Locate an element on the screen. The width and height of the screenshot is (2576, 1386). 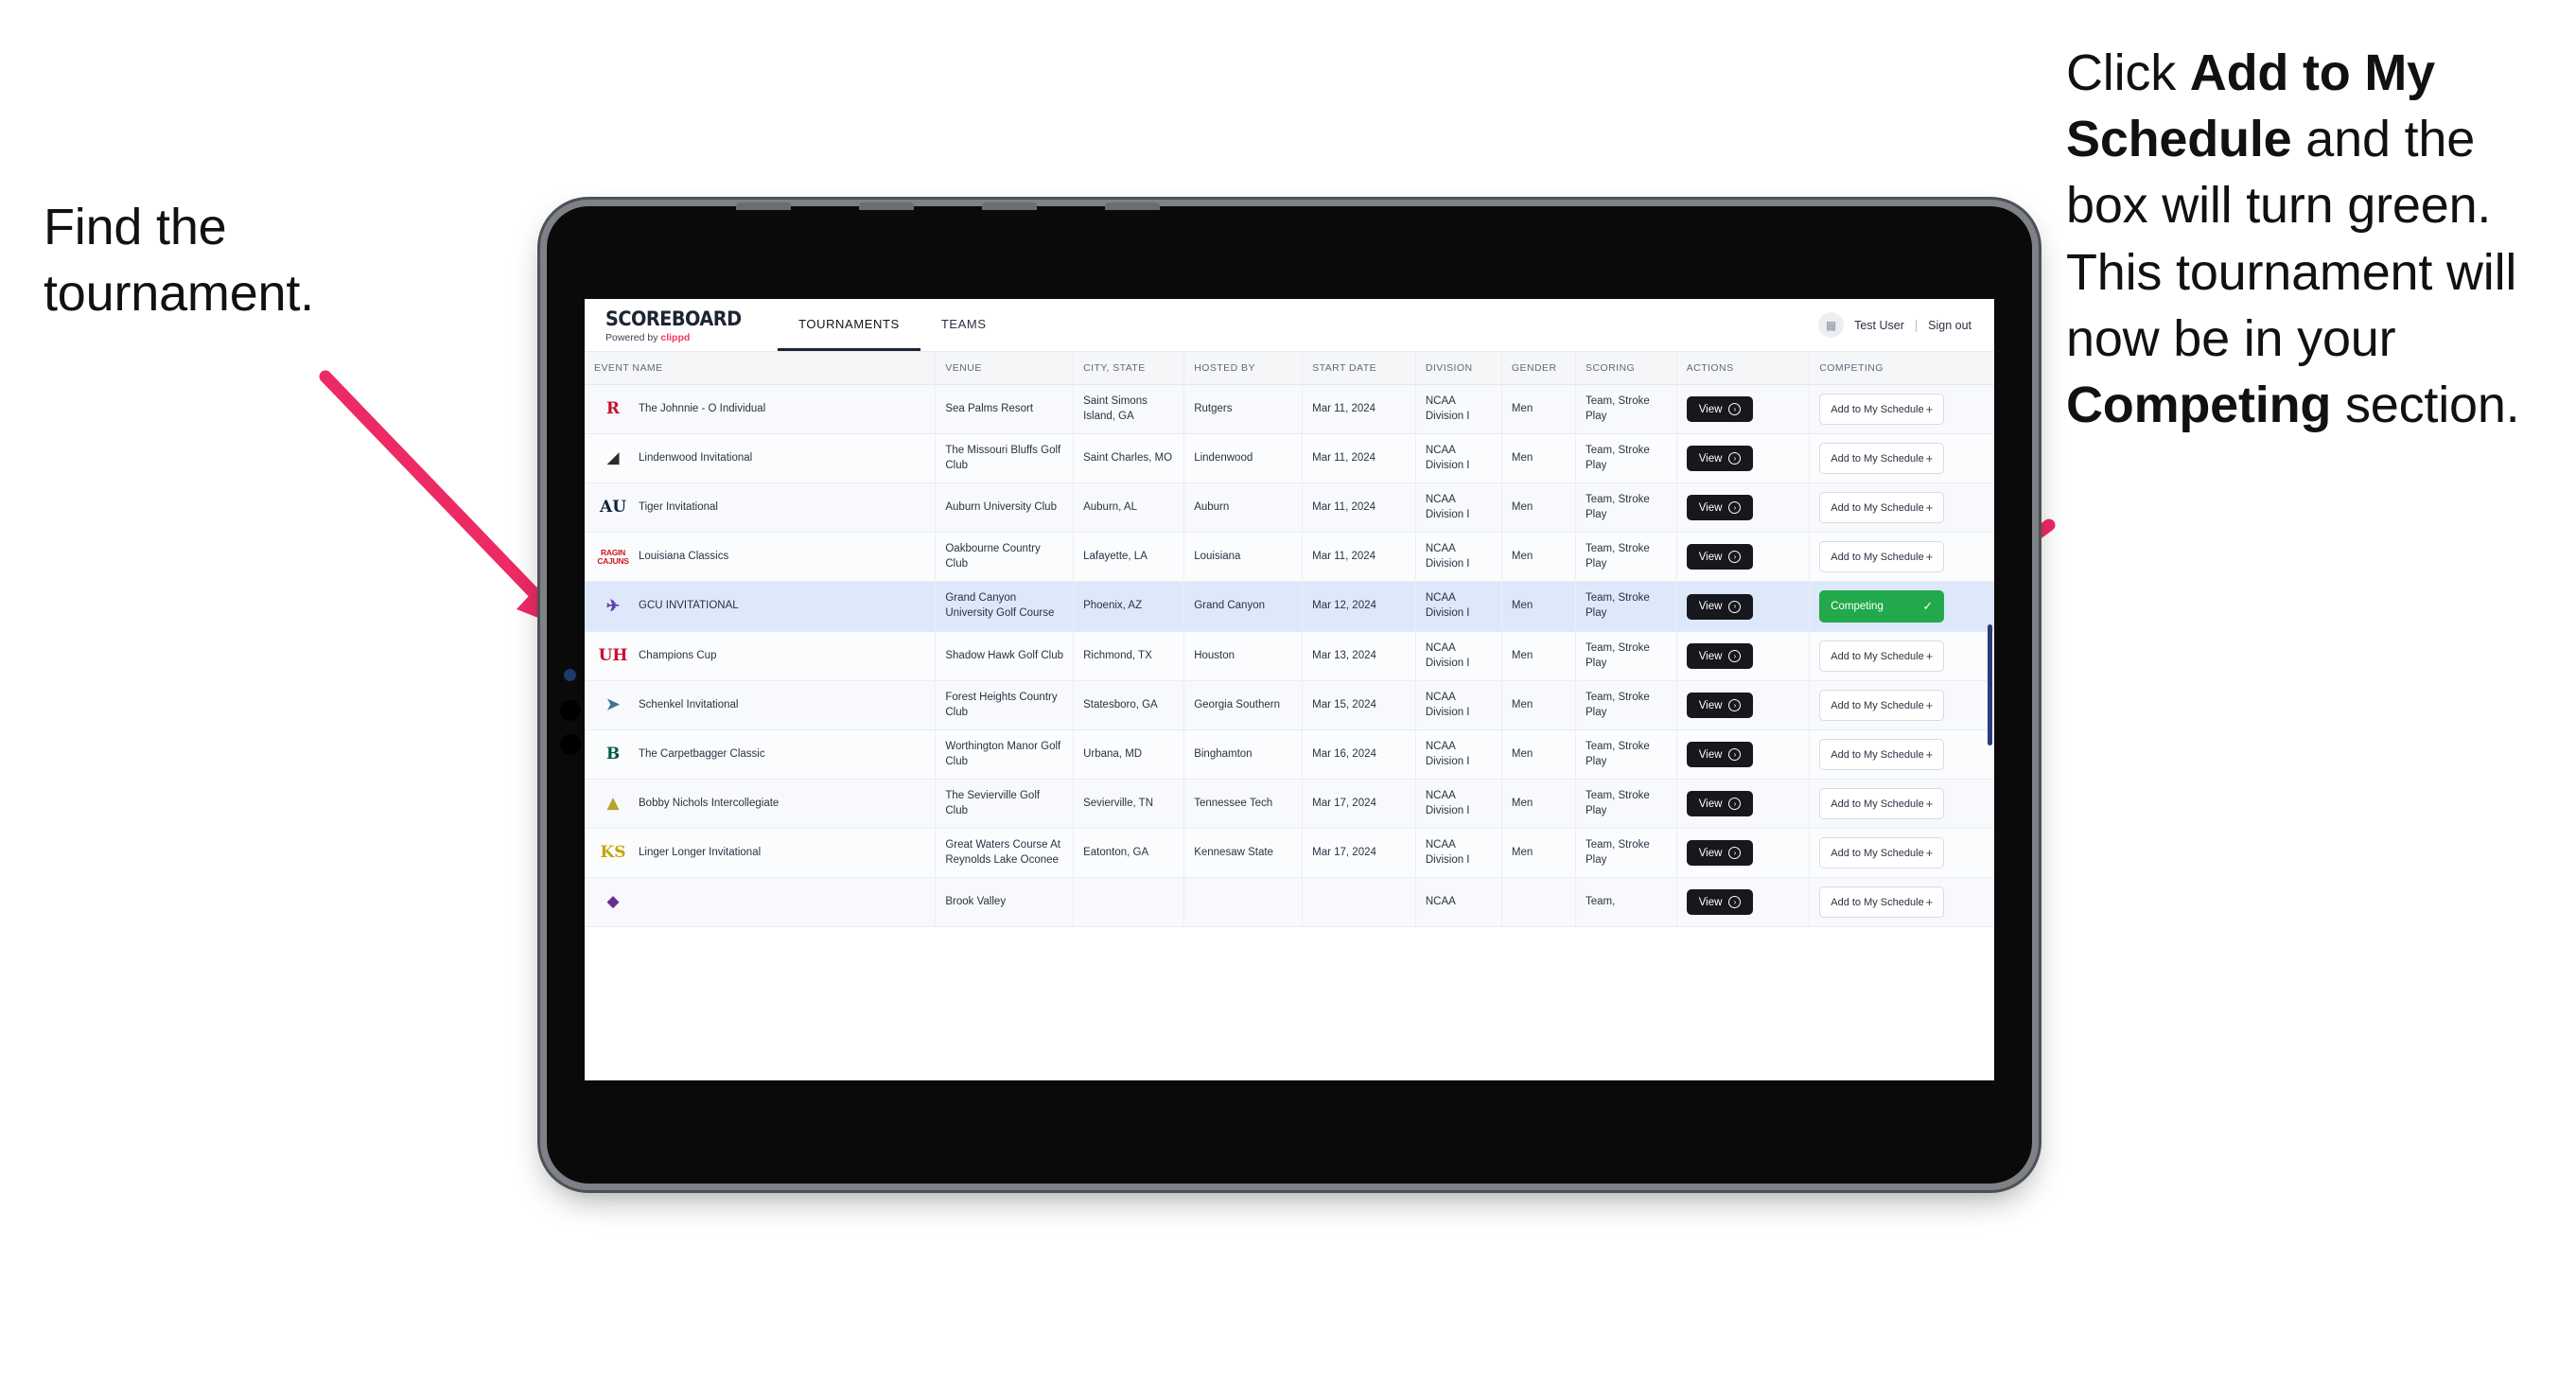
user-avatar-icon: ▦ is located at coordinates (1832, 325).